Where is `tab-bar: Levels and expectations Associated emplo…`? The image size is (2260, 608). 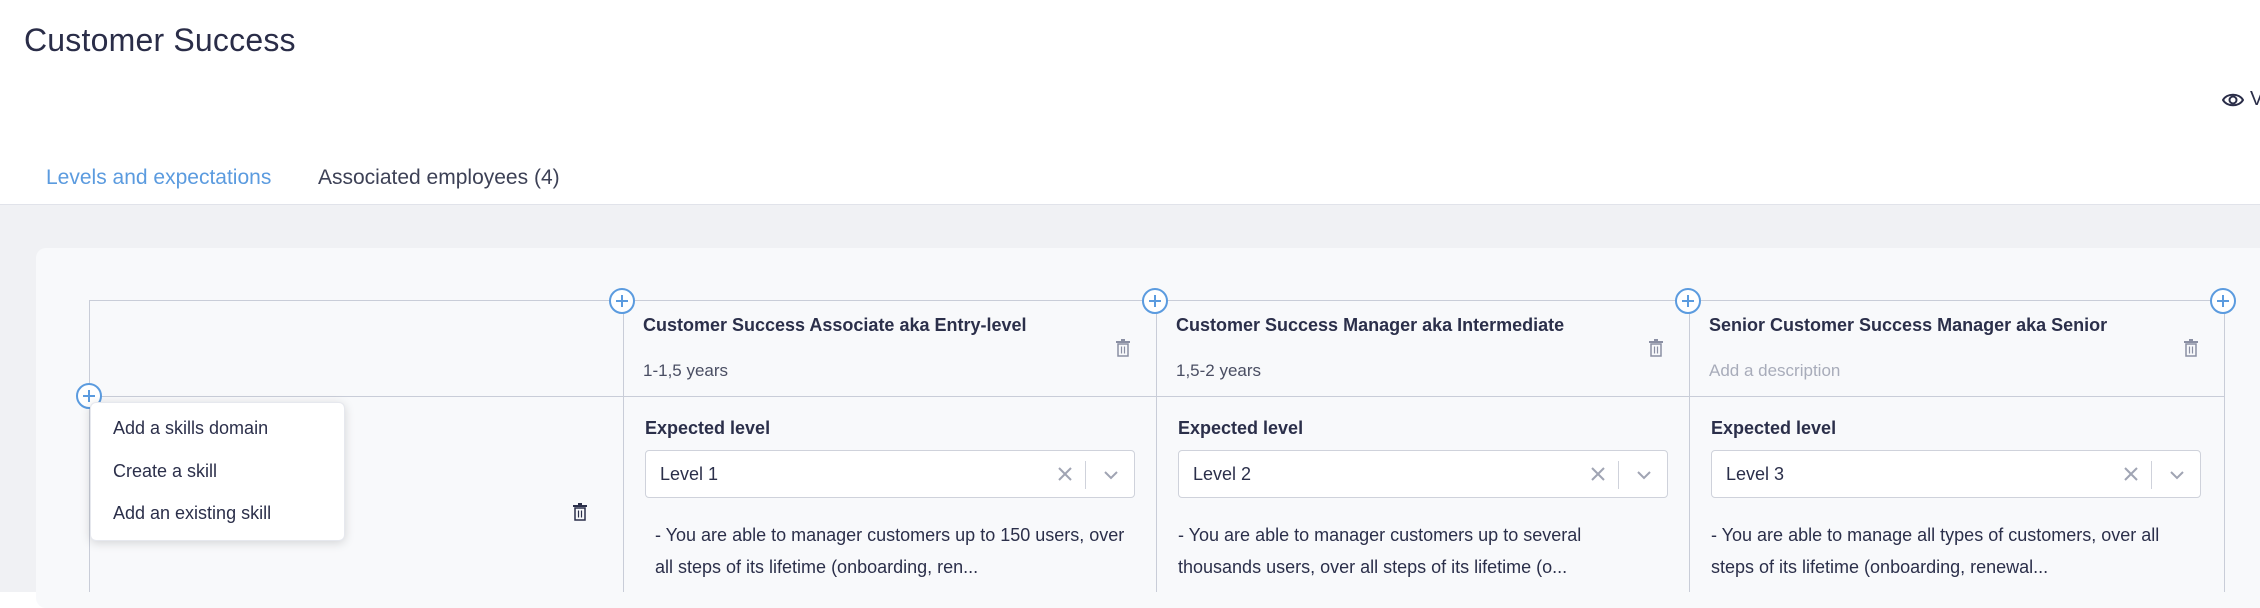
tab-bar: Levels and expectations Associated emplo… is located at coordinates (1130, 177).